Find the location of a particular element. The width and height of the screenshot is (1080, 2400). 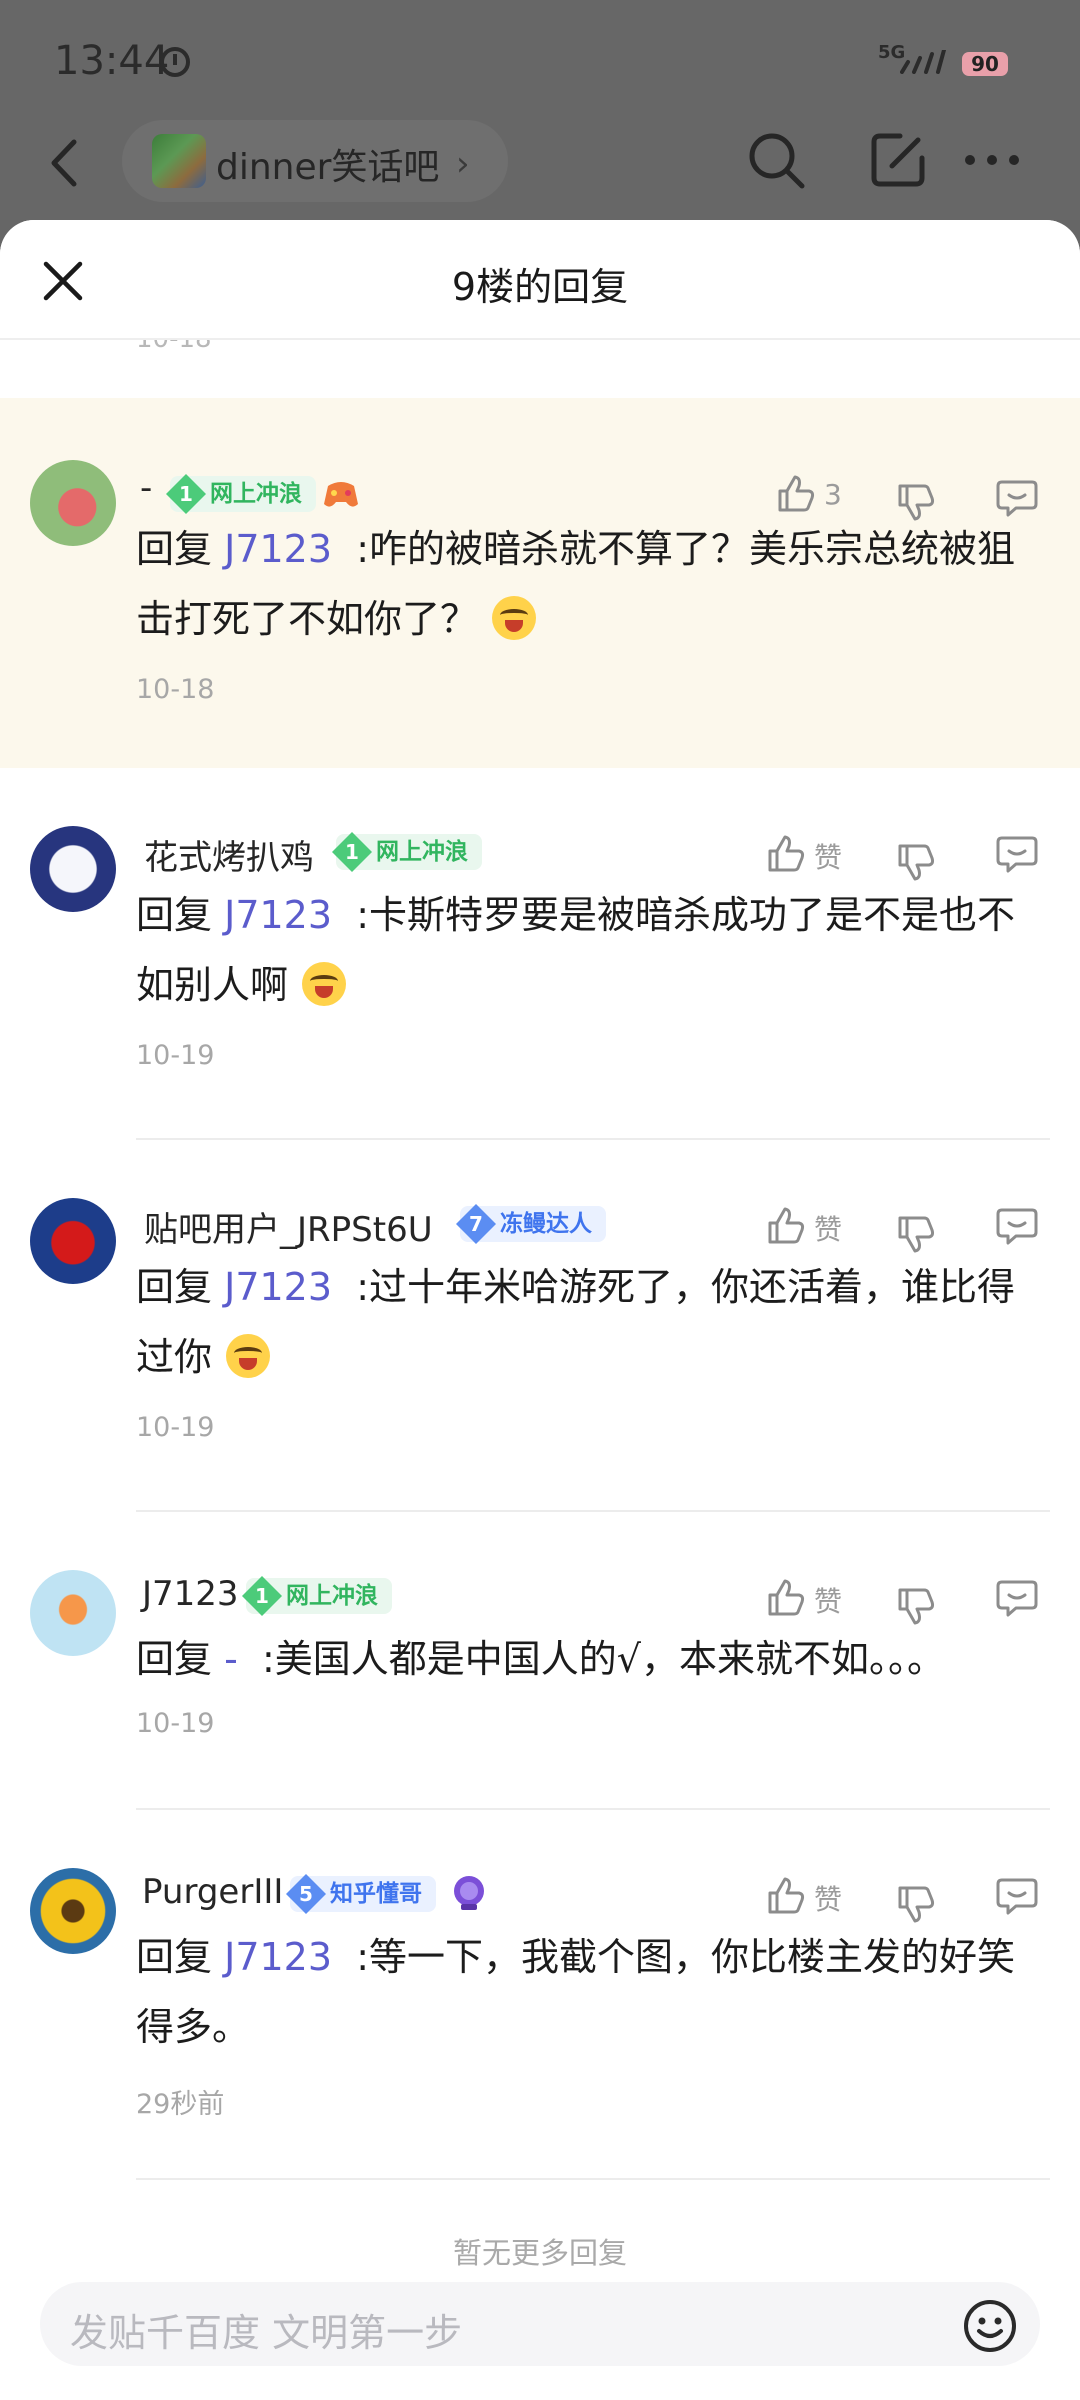

search-icon is located at coordinates (776, 160).